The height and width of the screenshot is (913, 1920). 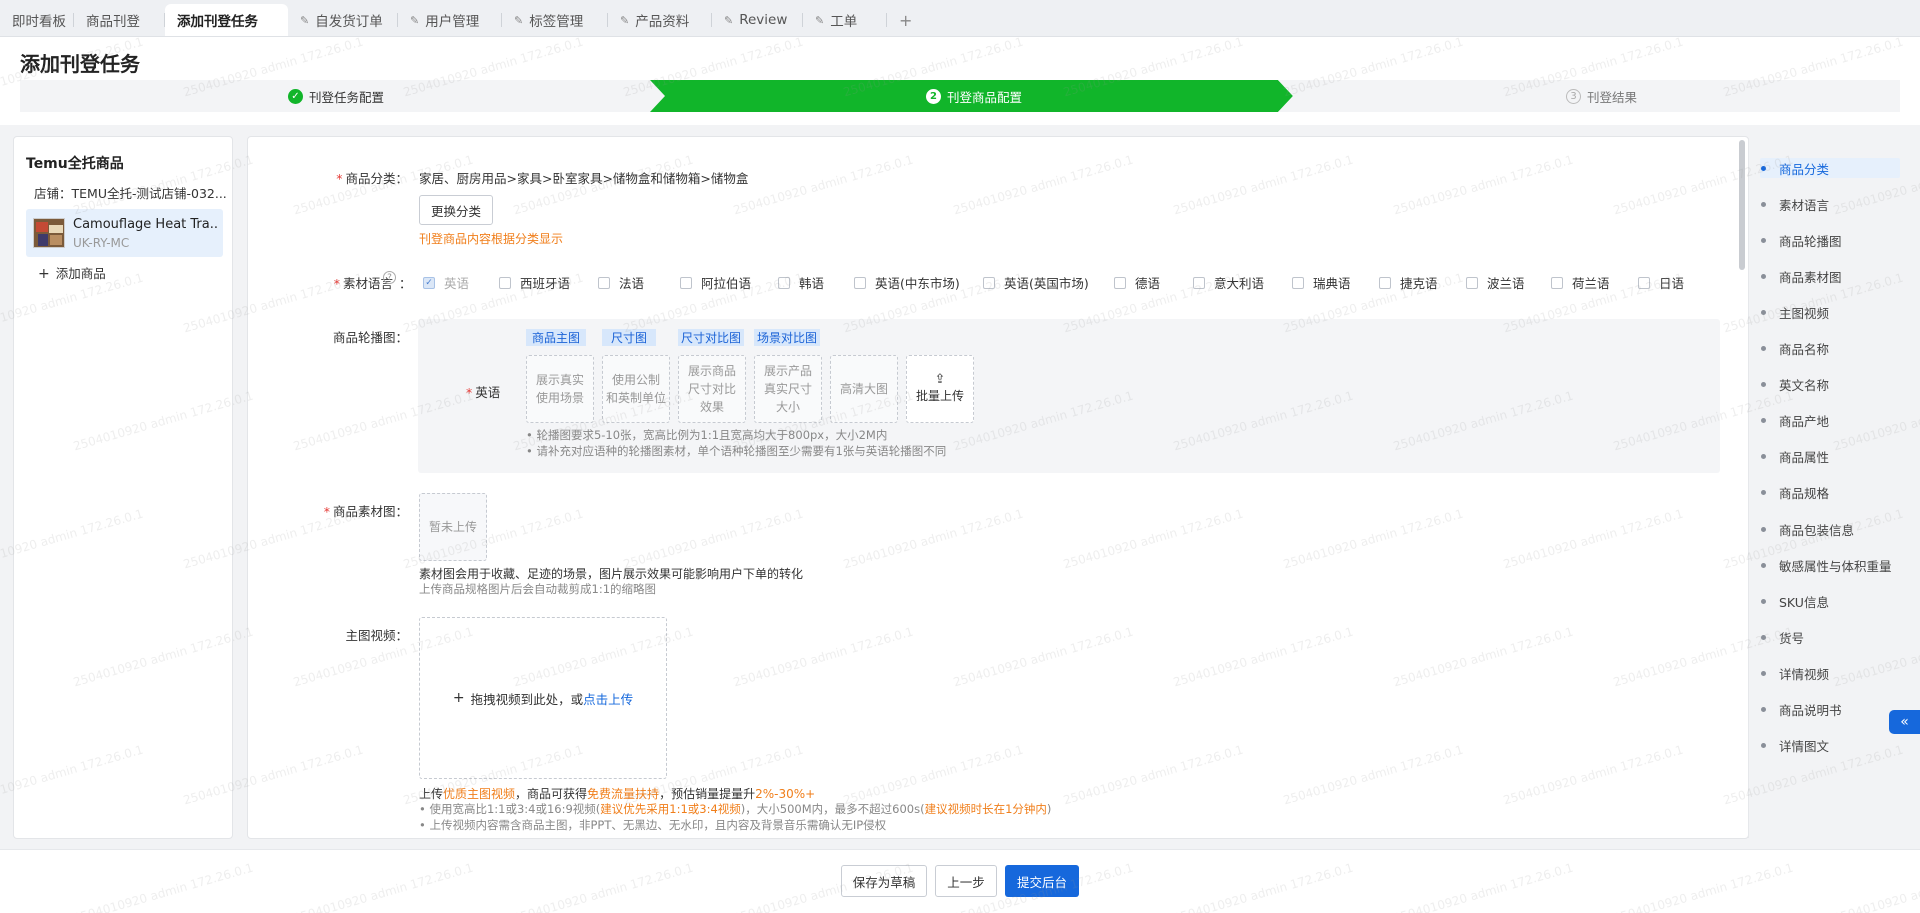 I want to click on anchor-link: 商品素材图, so click(x=1801, y=276).